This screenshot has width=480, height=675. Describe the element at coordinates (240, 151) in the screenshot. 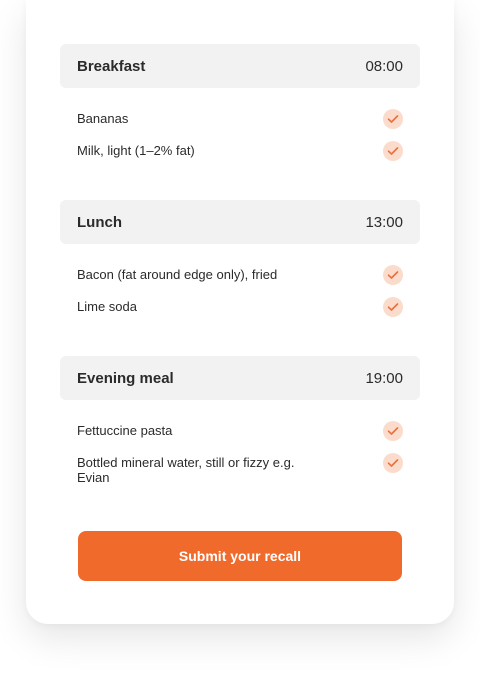

I see `food-item: Milk, light (1–2% fat)` at that location.